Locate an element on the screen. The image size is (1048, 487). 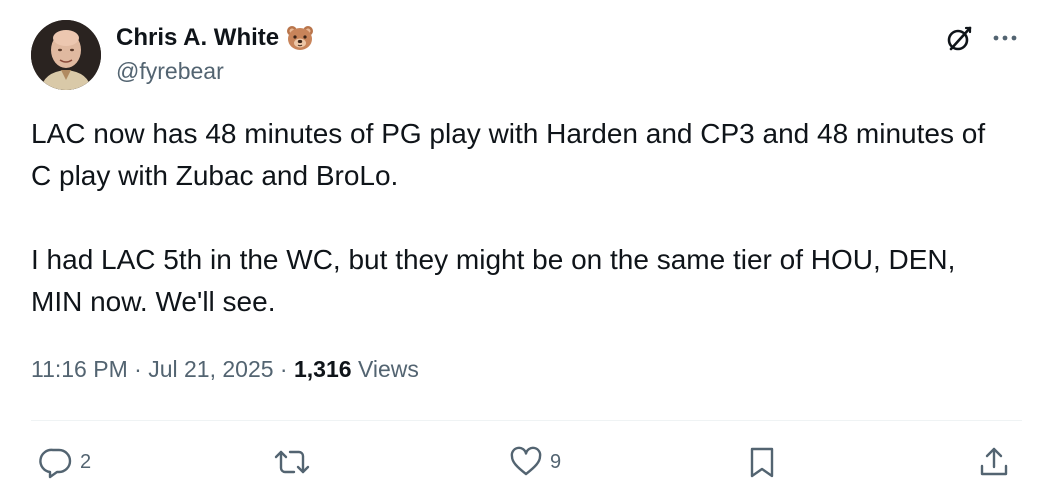
actions-divider is located at coordinates (526, 420).